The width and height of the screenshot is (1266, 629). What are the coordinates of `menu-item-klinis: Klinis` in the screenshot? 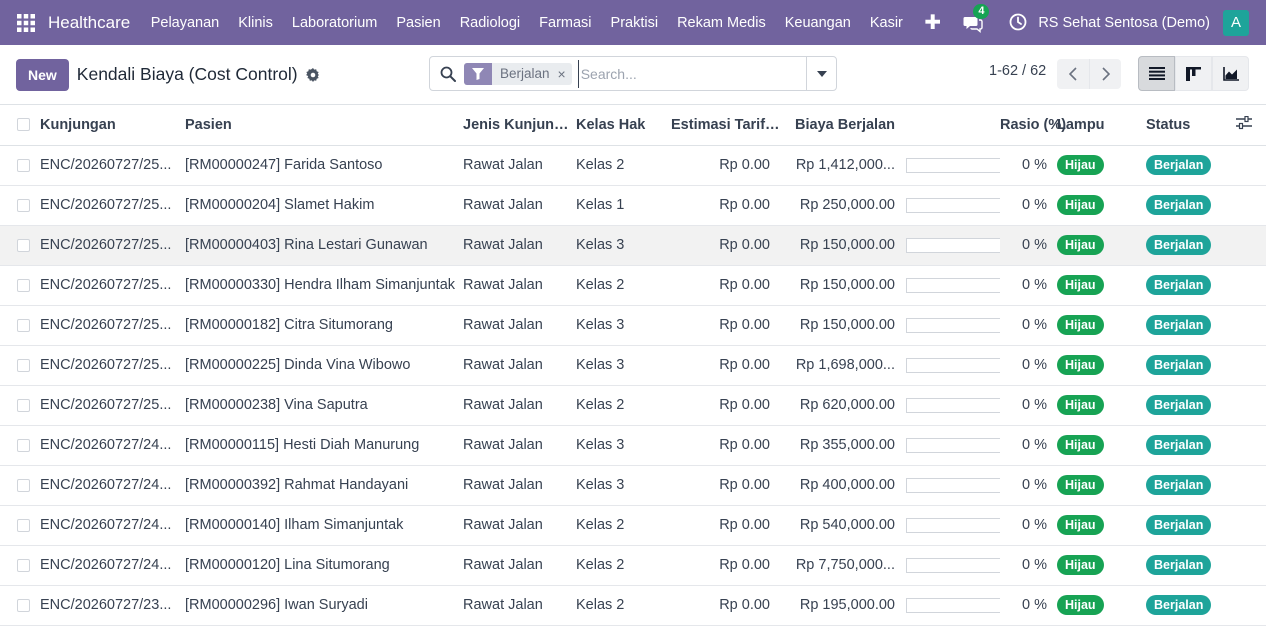 It's located at (256, 23).